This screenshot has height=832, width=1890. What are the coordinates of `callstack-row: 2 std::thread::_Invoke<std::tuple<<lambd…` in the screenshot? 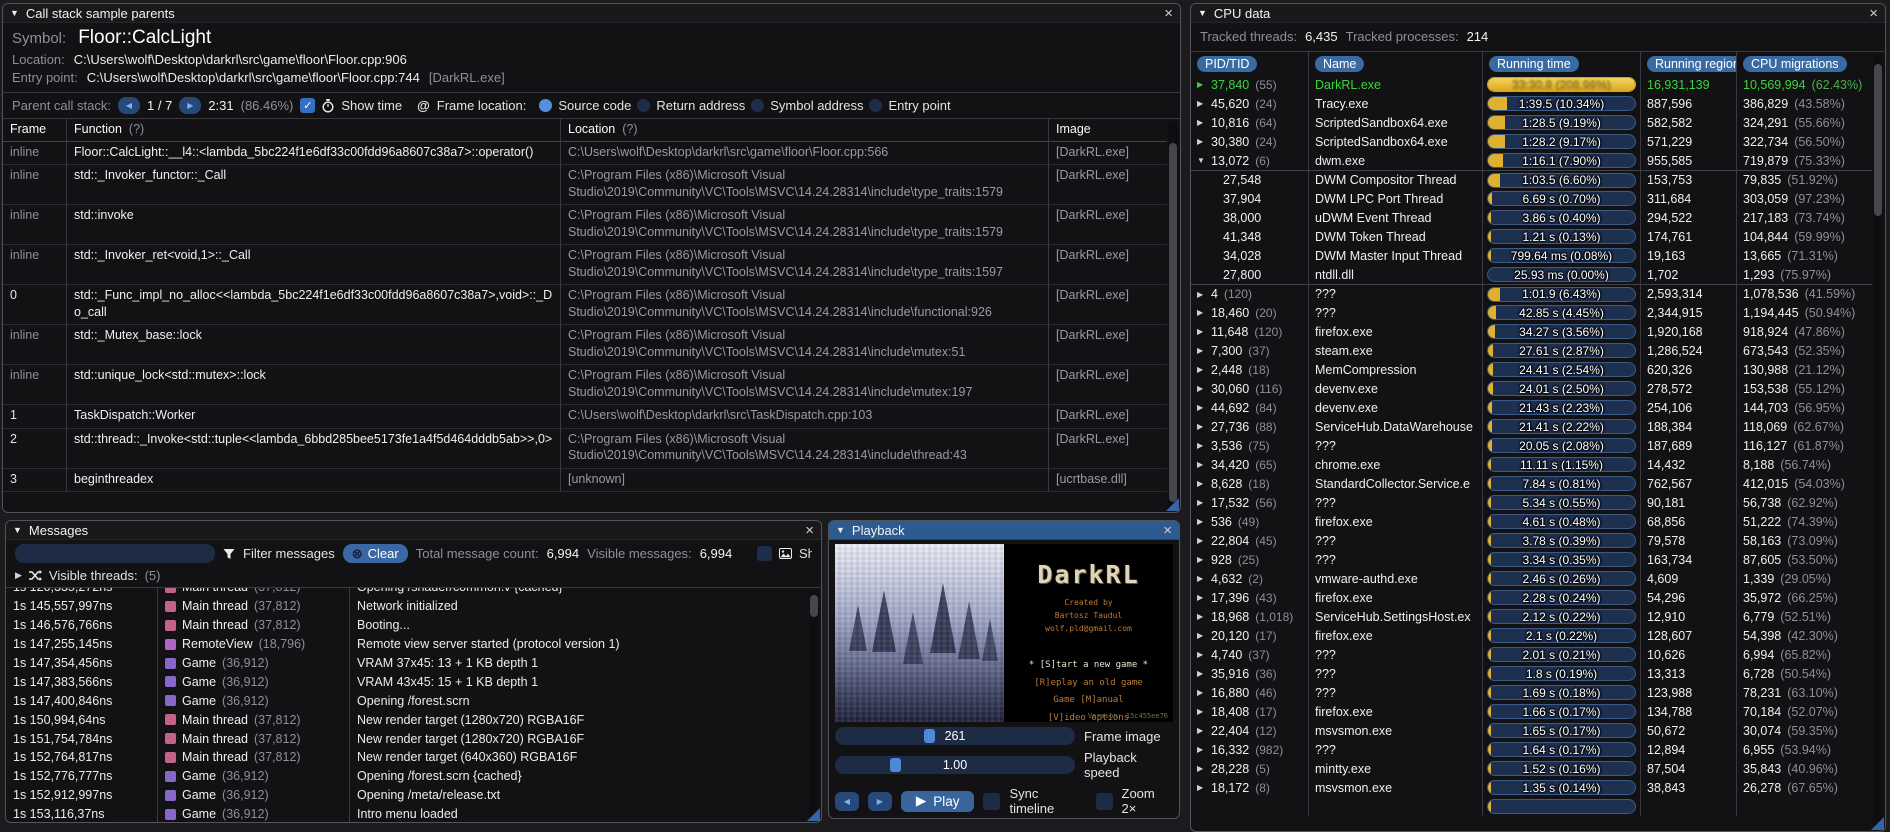 It's located at (585, 448).